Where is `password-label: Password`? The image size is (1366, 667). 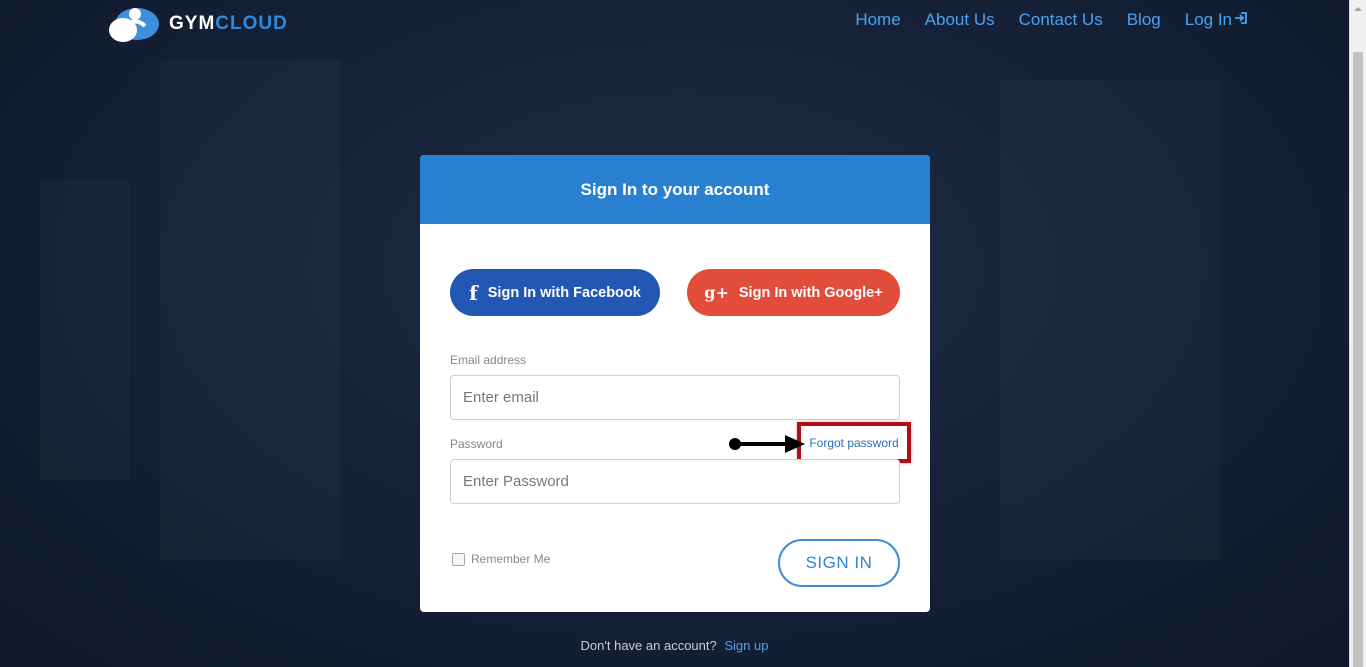
password-label: Password is located at coordinates (476, 444).